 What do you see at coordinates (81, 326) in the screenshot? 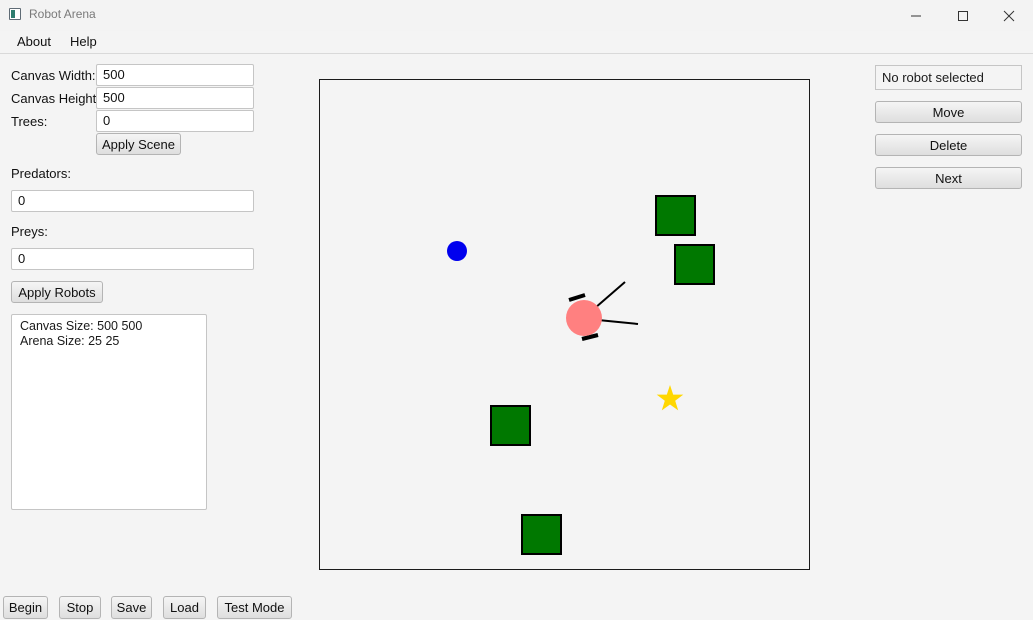
I see `info-line-canvas-size: Canvas Size: 500 500` at bounding box center [81, 326].